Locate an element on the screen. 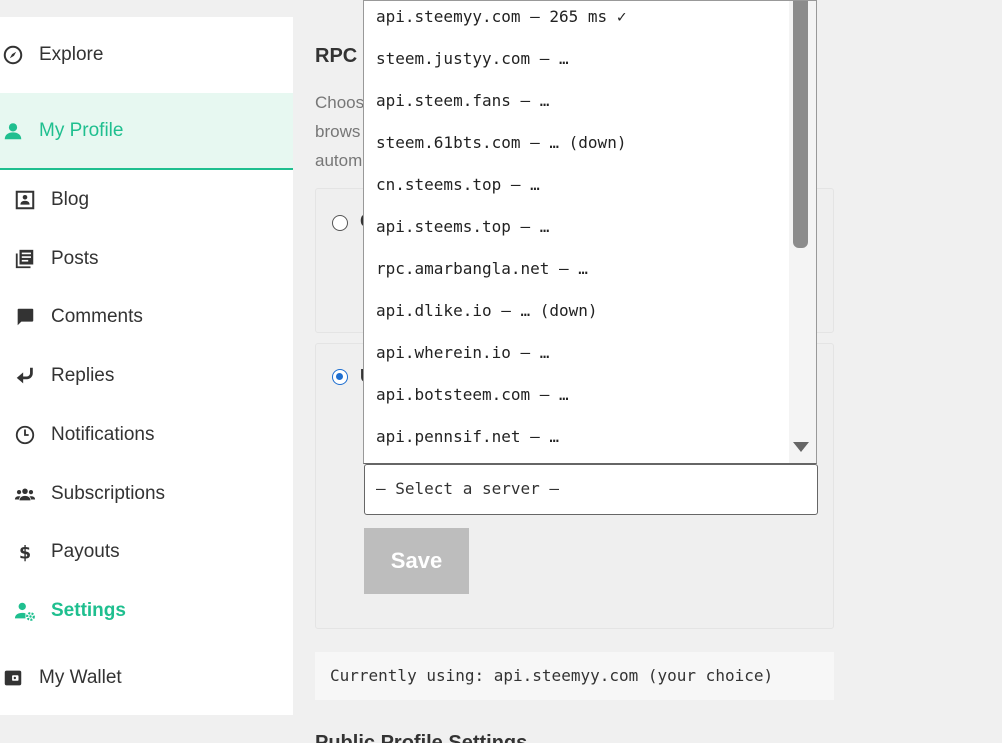  sidebar-item-payouts: $ Payouts is located at coordinates (146, 552).